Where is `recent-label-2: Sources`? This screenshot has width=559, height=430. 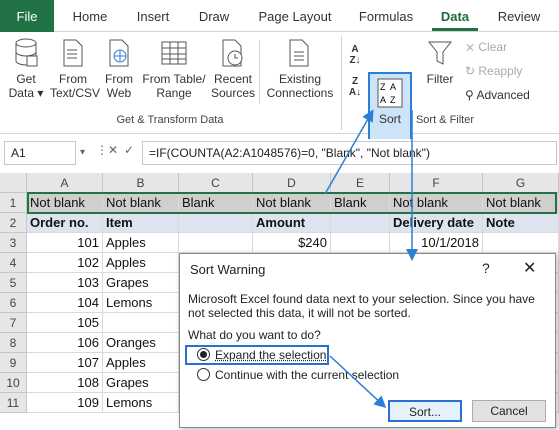
recent-label-2: Sources is located at coordinates (233, 93).